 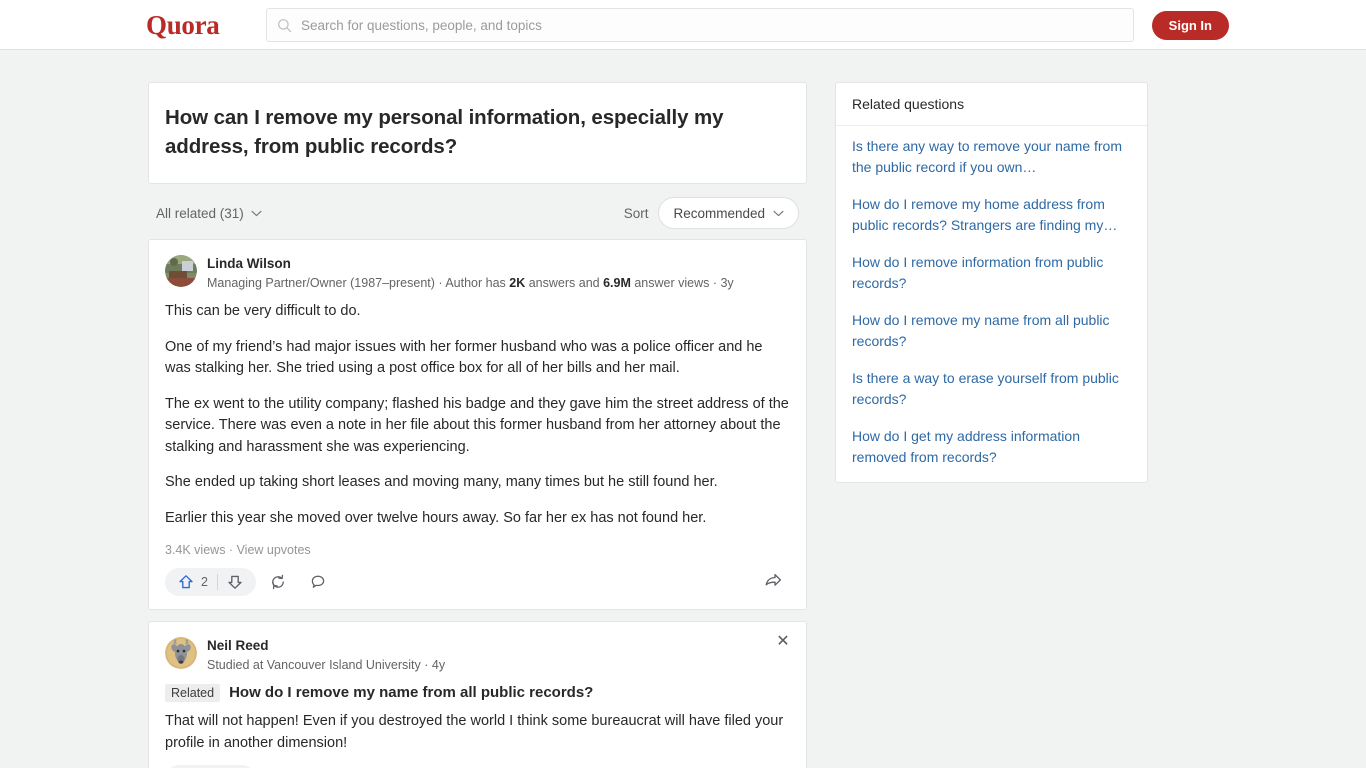 I want to click on answers-count: 2K, so click(x=517, y=283).